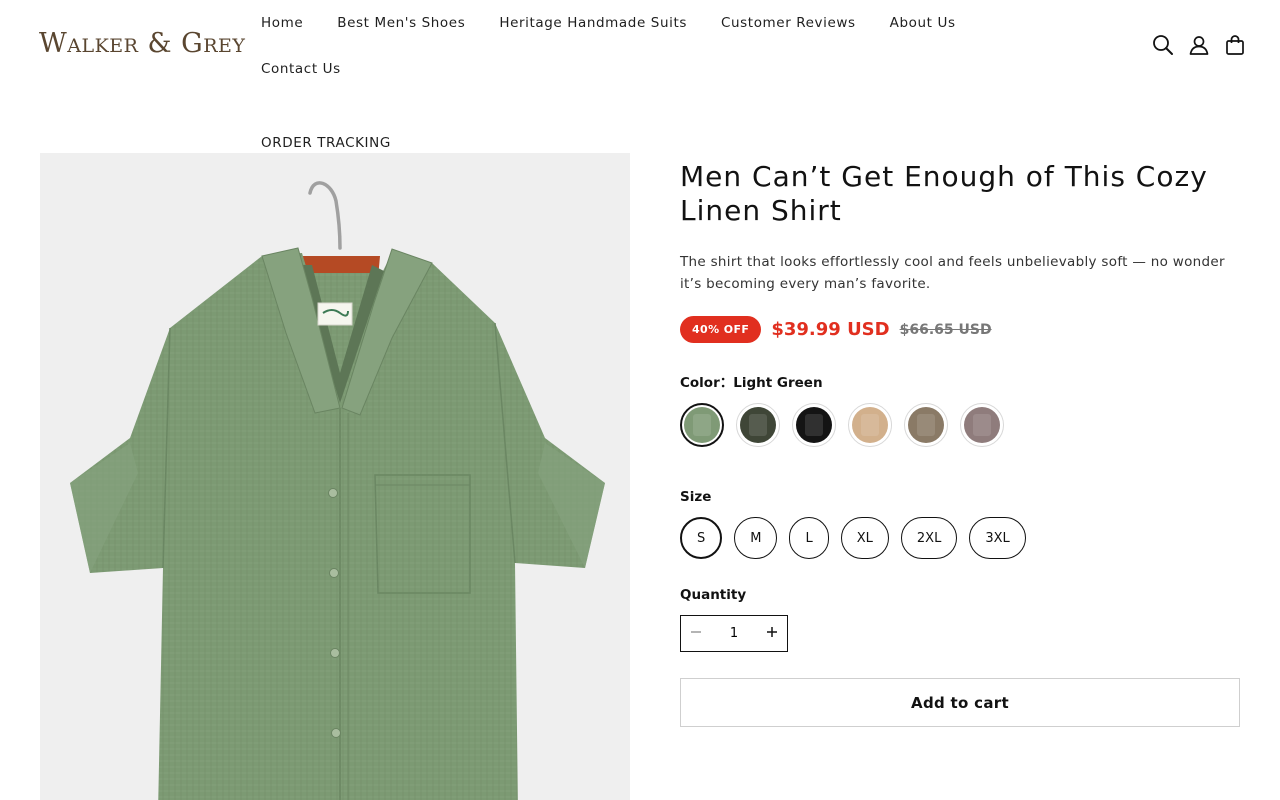  What do you see at coordinates (142, 43) in the screenshot?
I see `brand-logo: Walker & Grey` at bounding box center [142, 43].